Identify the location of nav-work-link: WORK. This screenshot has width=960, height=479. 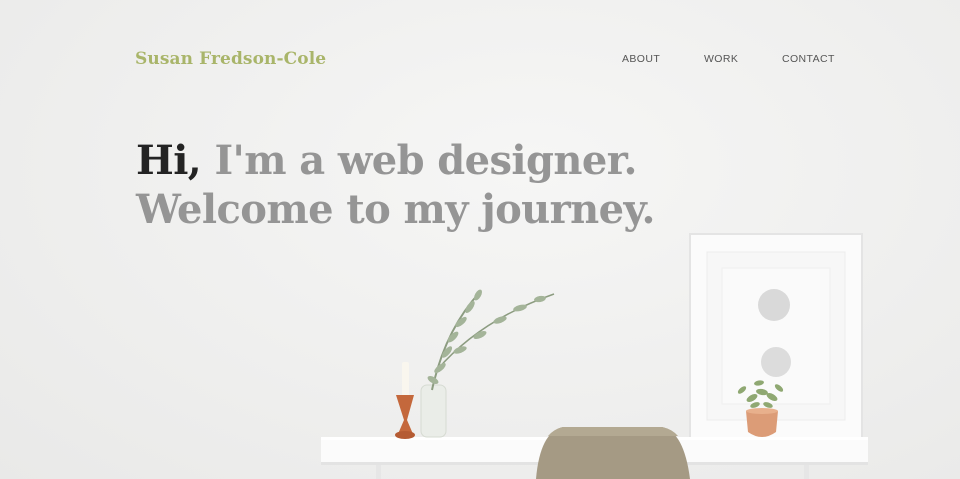
(721, 59).